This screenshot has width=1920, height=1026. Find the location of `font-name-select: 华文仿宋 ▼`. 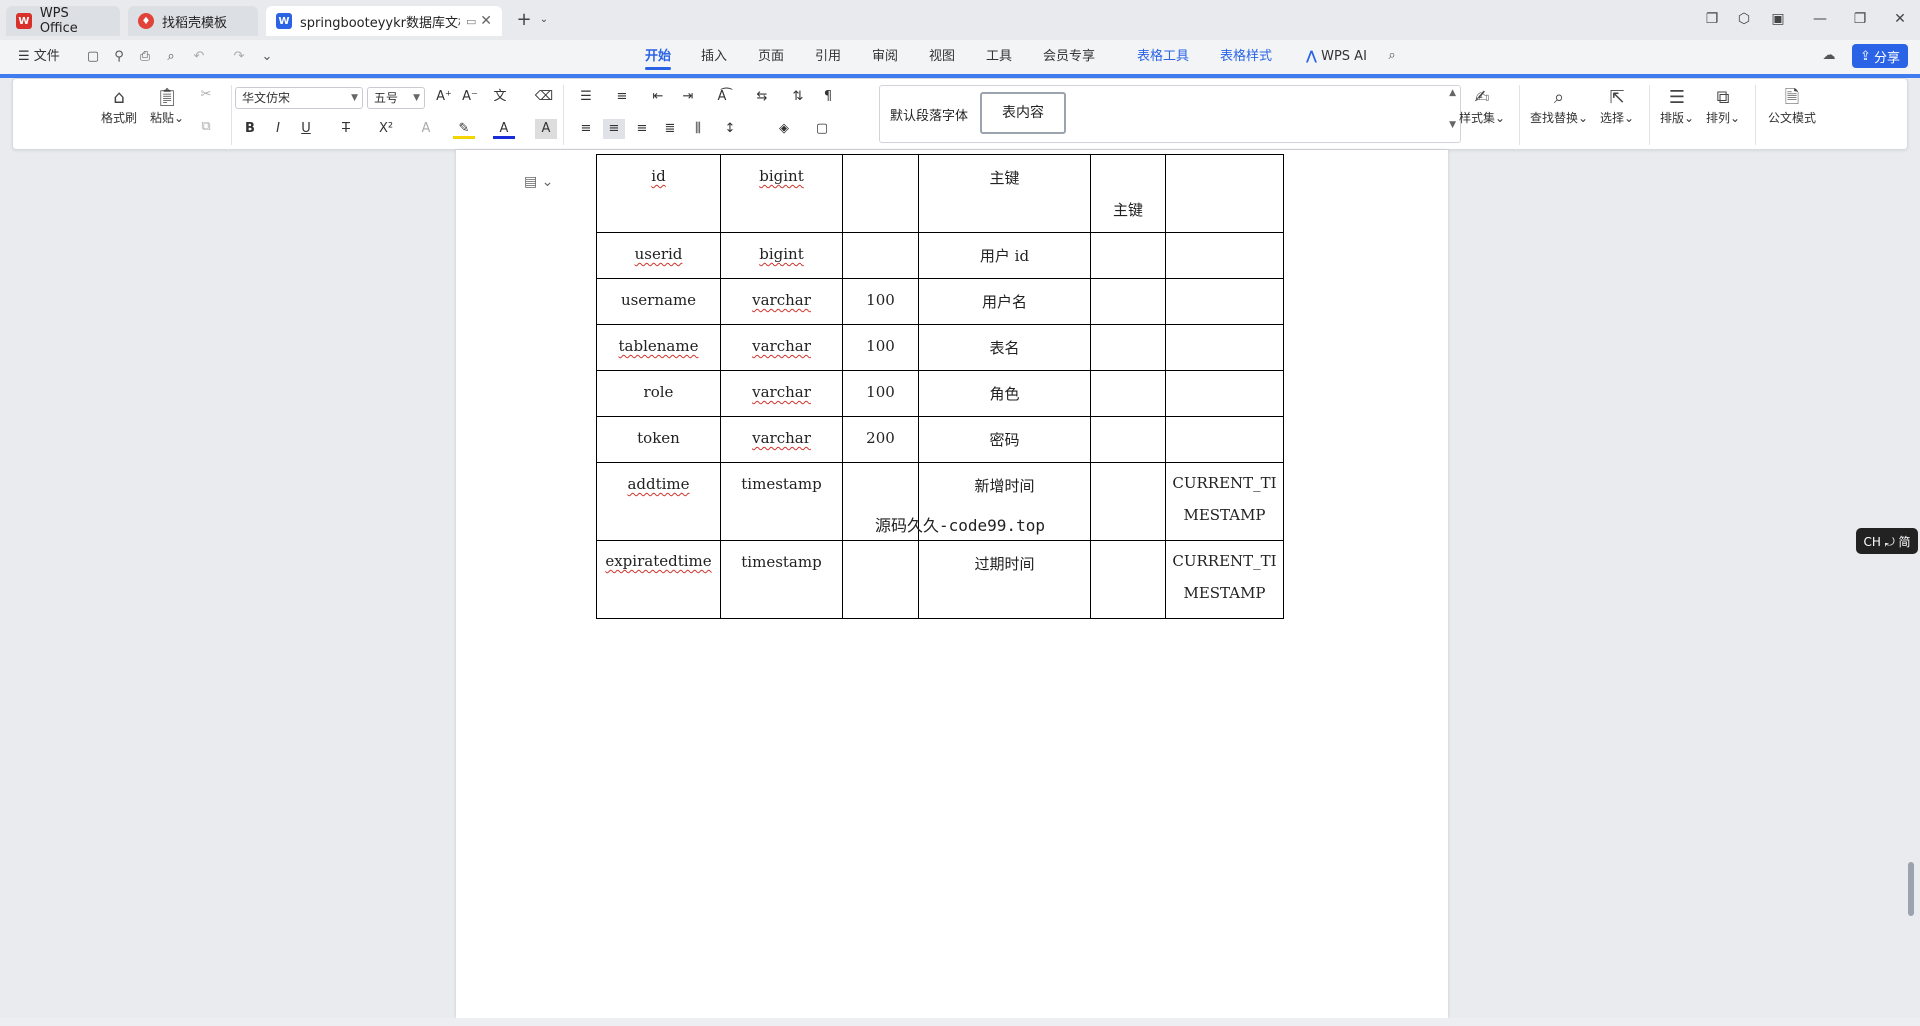

font-name-select: 华文仿宋 ▼ is located at coordinates (299, 98).